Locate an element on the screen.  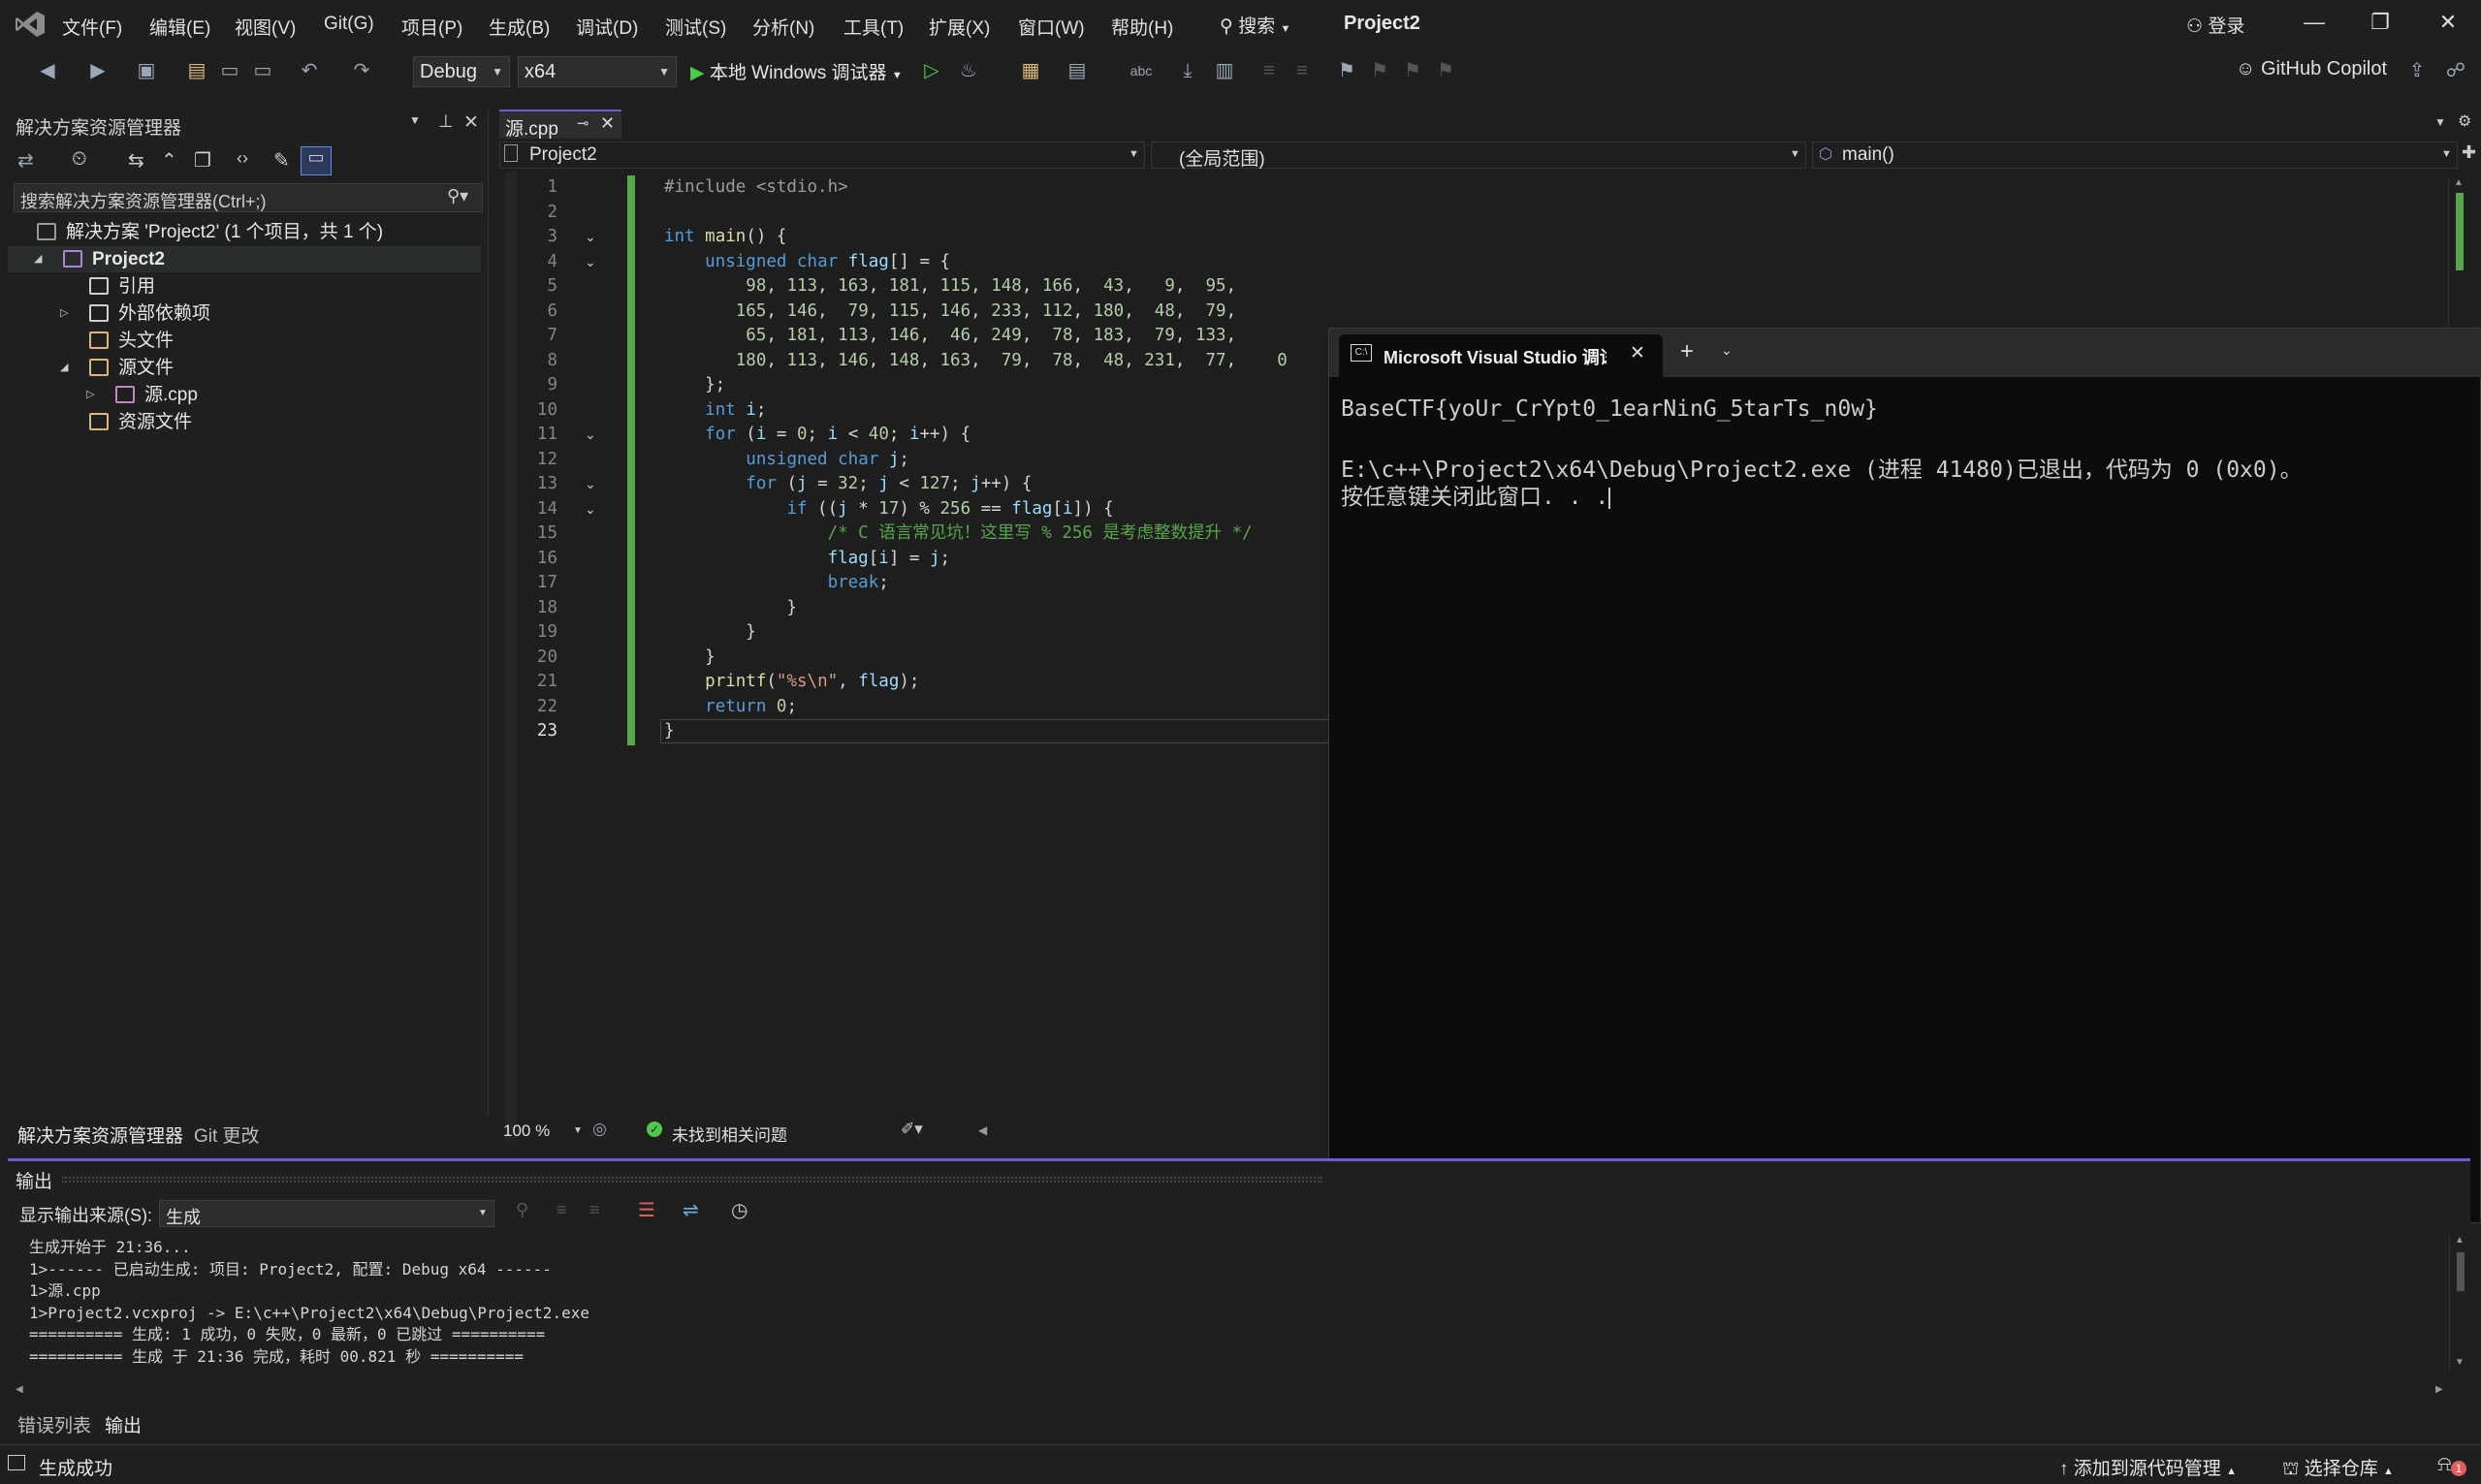
word-wrap-icon: ⇌ is located at coordinates (691, 1210).